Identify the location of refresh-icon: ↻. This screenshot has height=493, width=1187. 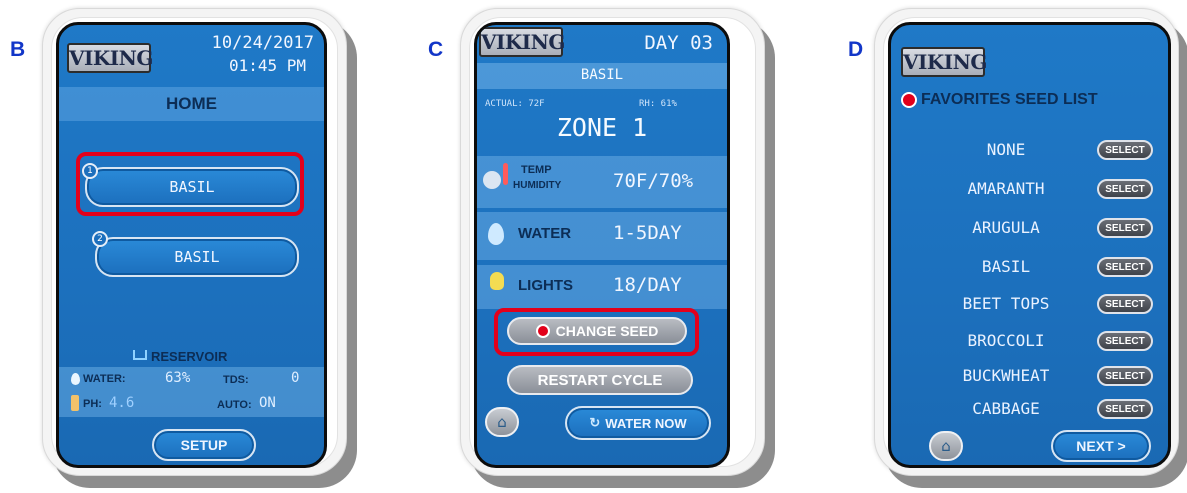
(595, 422).